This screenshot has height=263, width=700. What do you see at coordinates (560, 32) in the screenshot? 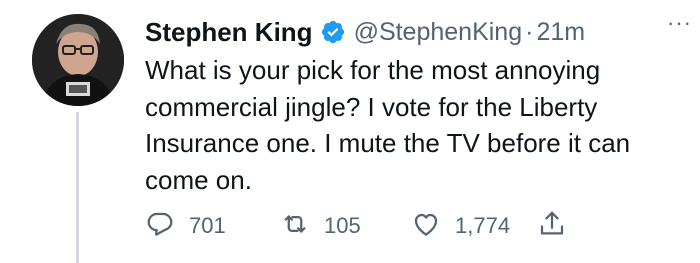
I see `timestamp: 21m` at bounding box center [560, 32].